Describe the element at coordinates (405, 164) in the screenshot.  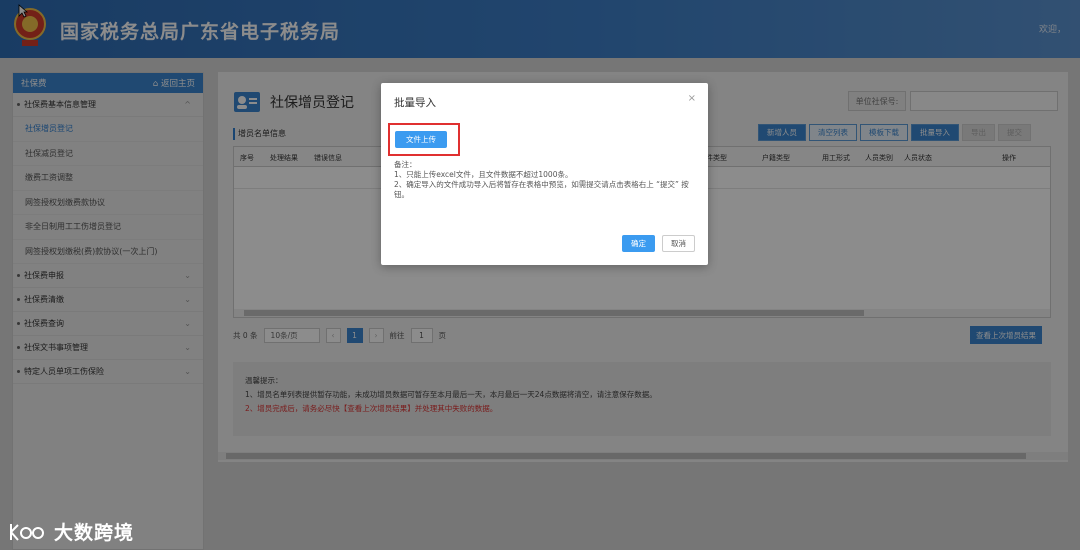
I see `notes-title: 备注：` at that location.